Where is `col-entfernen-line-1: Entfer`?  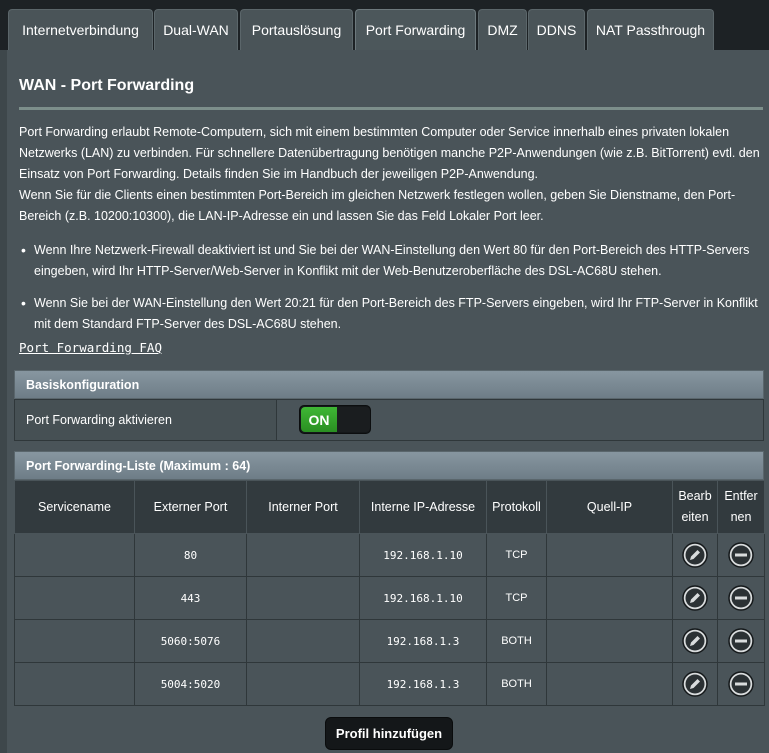 col-entfernen-line-1: Entfer is located at coordinates (741, 496).